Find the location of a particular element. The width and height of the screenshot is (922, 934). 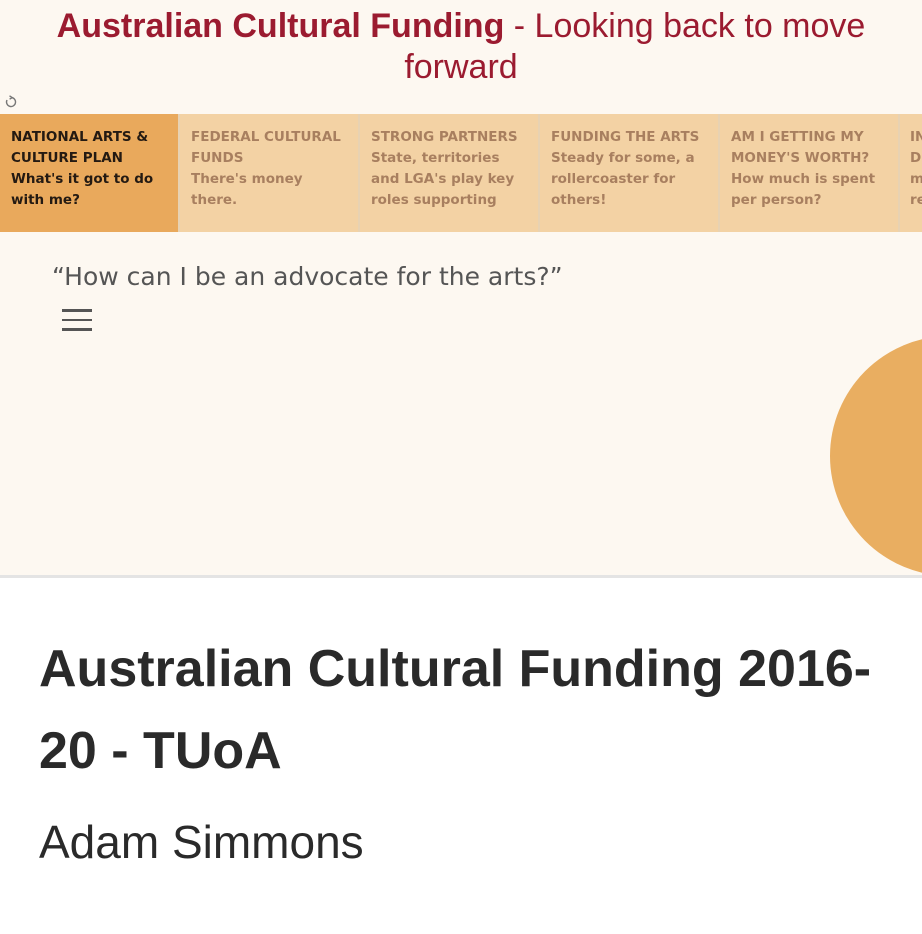

viz-title-bold: Australian Cultural Funding is located at coordinates (280, 26).